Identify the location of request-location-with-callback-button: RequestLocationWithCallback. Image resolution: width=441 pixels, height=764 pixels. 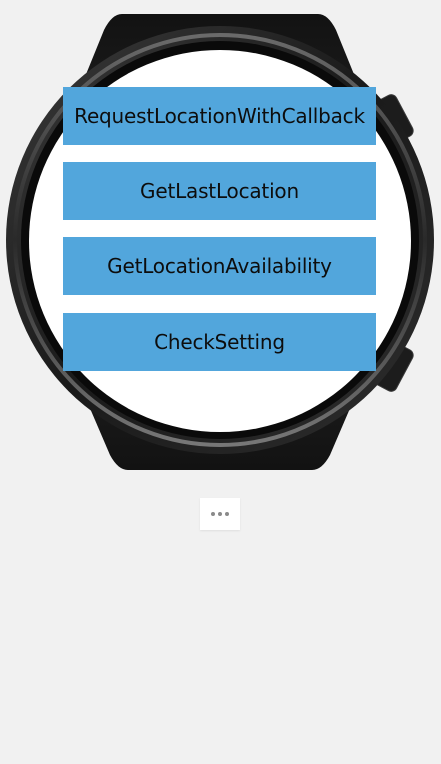
(219, 116).